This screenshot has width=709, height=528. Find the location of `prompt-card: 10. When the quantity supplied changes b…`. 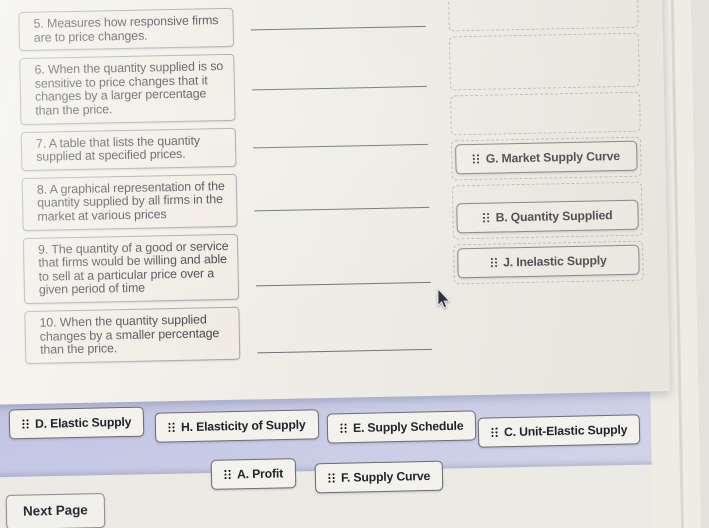

prompt-card: 10. When the quantity supplied changes b… is located at coordinates (132, 335).